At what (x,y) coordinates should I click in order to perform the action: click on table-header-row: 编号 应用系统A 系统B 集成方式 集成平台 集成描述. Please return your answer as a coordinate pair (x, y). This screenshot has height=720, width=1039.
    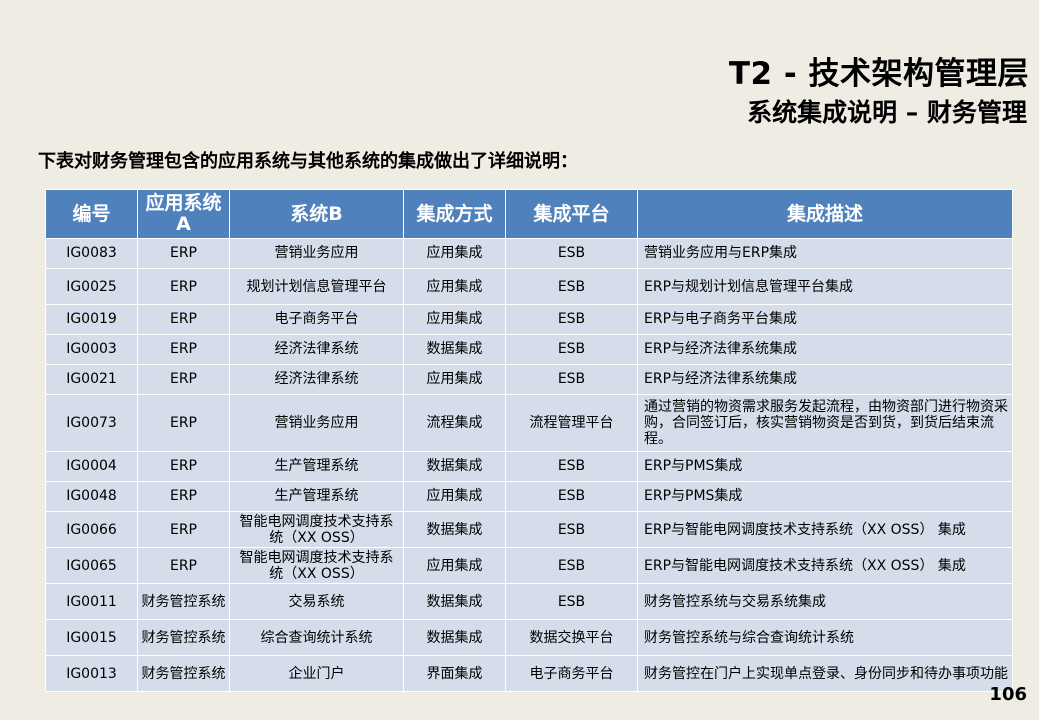
    Looking at the image, I should click on (529, 214).